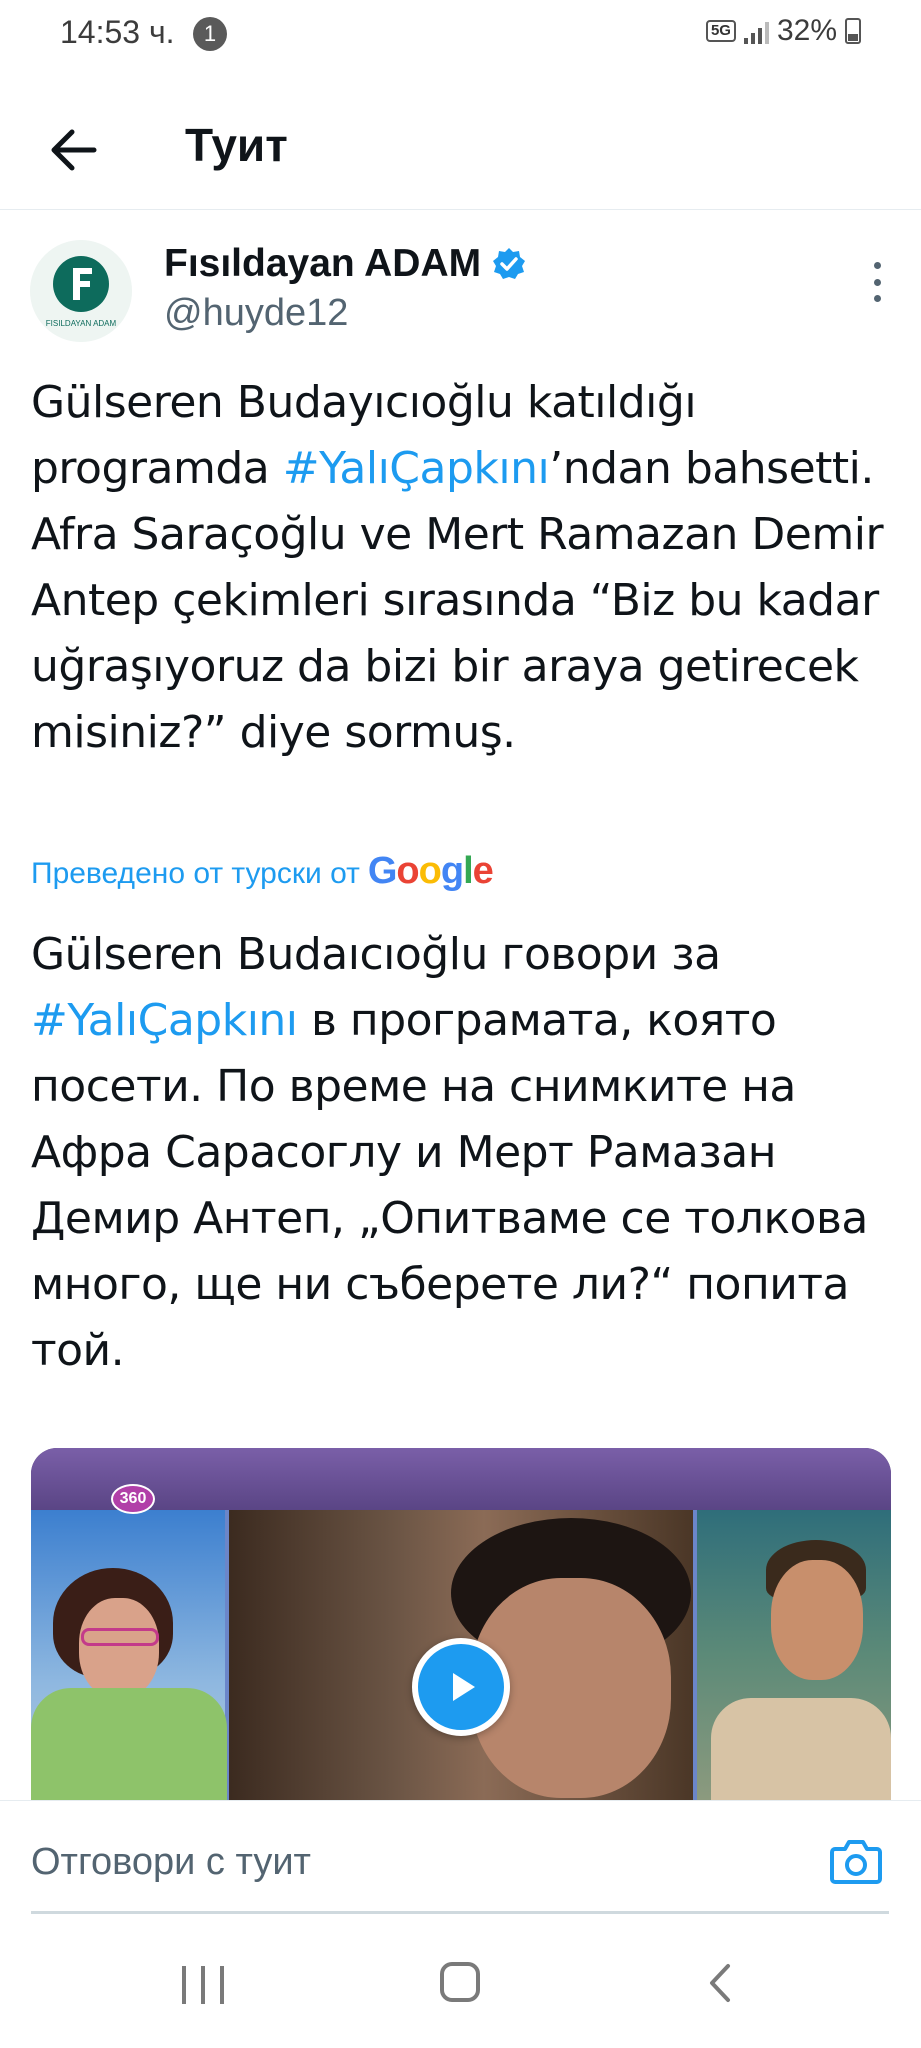  Describe the element at coordinates (460, 34) in the screenshot. I see `status-bar: 14:53 ч. 1 5G 32%` at that location.